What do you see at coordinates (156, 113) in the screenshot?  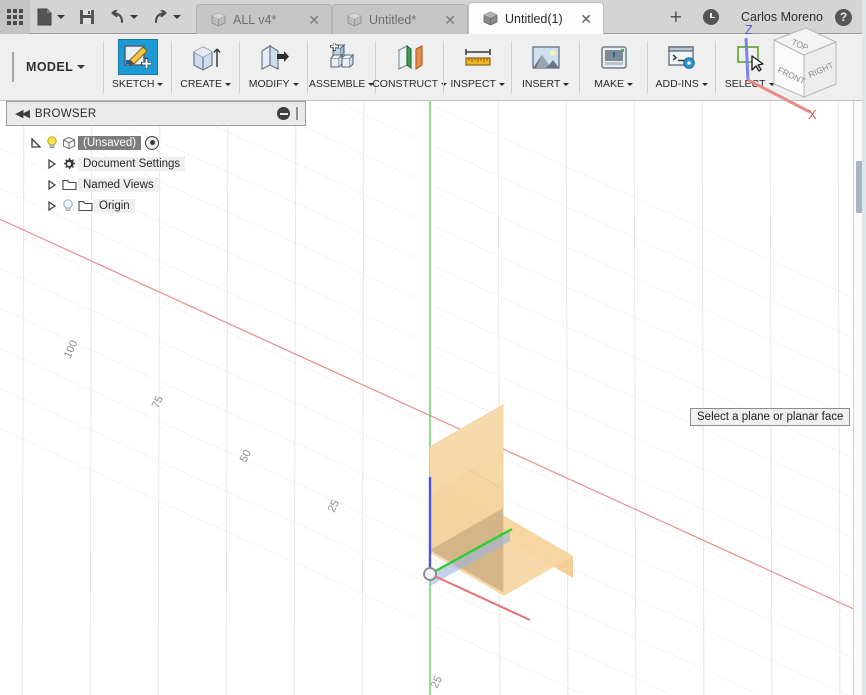 I see `browser-header: ◀◀ BROWSER` at bounding box center [156, 113].